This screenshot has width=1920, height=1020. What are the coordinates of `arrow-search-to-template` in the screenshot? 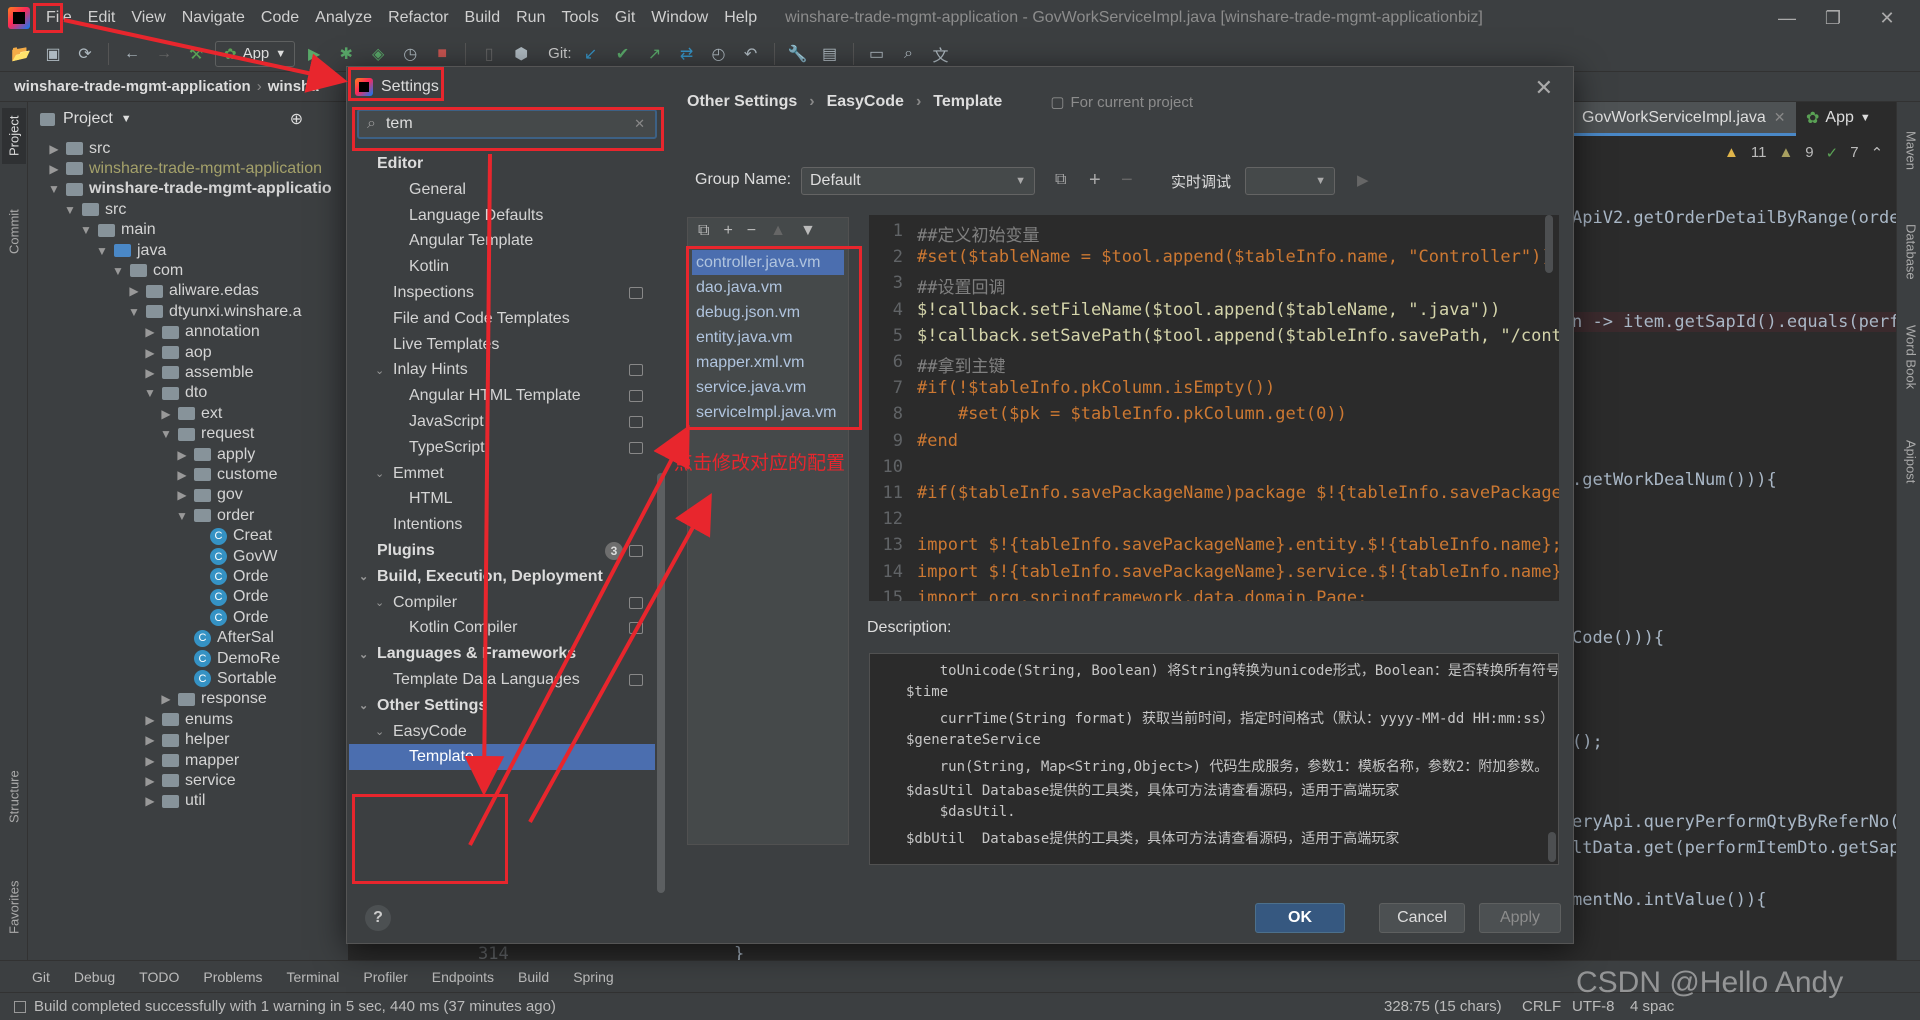 It's located at (484, 474).